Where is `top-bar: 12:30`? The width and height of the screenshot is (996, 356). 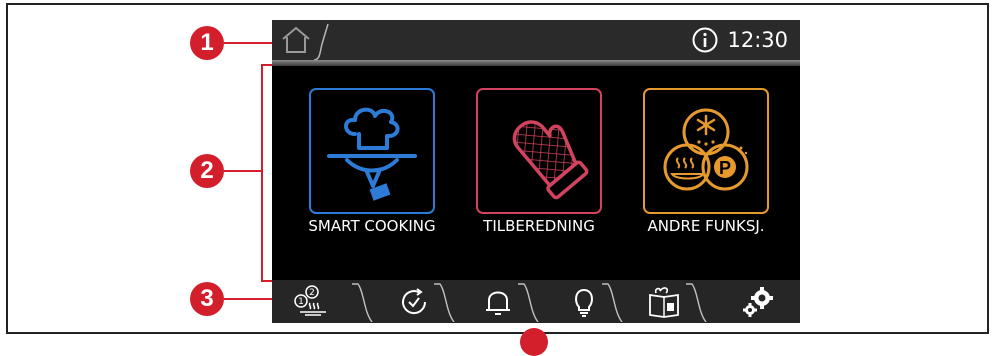
top-bar: 12:30 is located at coordinates (536, 40).